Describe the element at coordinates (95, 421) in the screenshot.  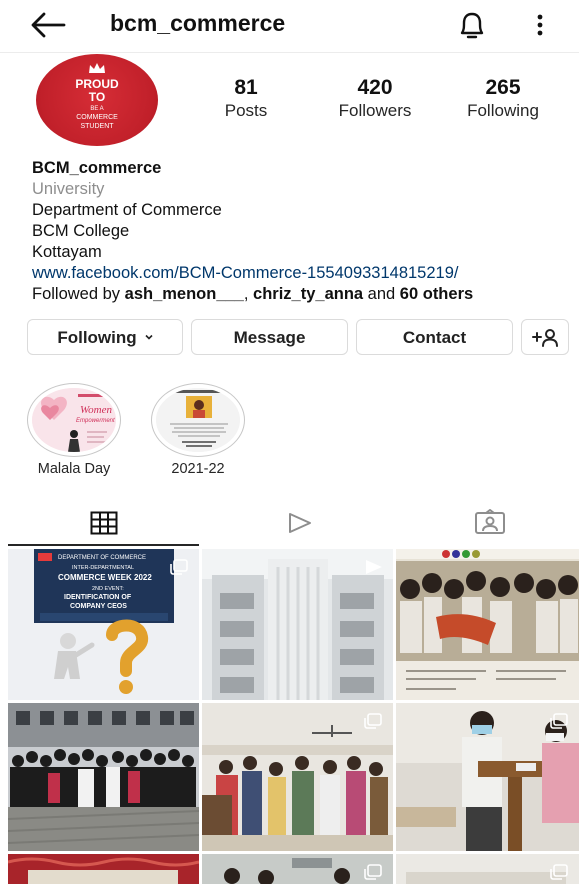
I see `highlight-empowerment-text: Empowerment` at that location.